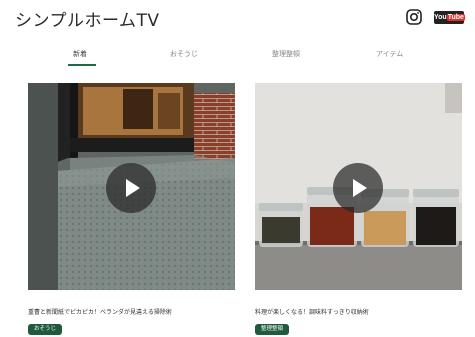 The width and height of the screenshot is (475, 337). Describe the element at coordinates (45, 329) in the screenshot. I see `category-tag: おそうじ` at that location.